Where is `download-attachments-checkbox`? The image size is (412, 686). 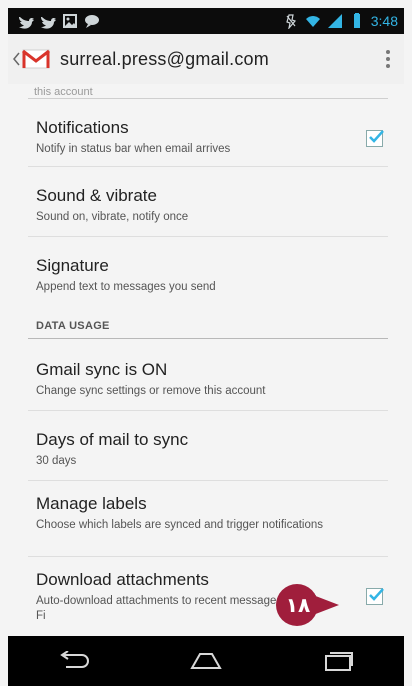
download-attachments-checkbox is located at coordinates (375, 596).